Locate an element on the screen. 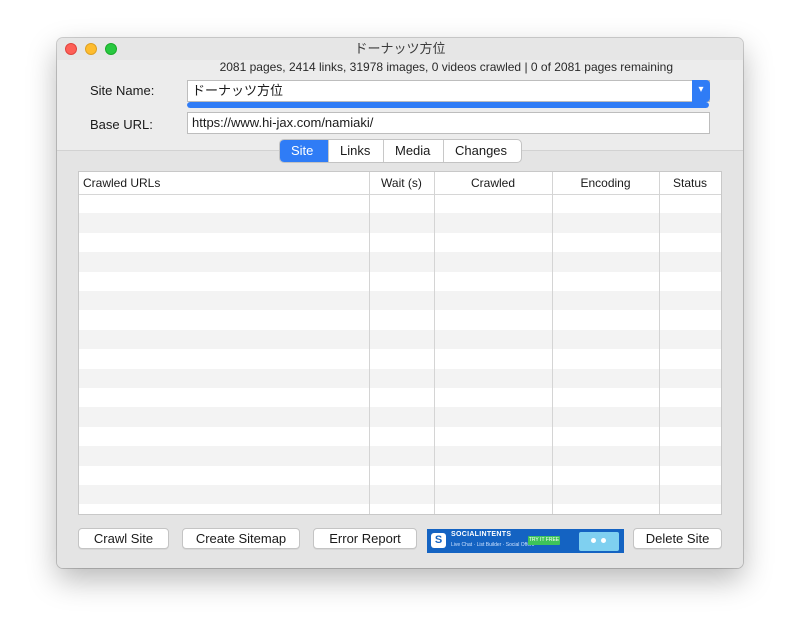 This screenshot has height=644, width=800. ad-illustration is located at coordinates (599, 541).